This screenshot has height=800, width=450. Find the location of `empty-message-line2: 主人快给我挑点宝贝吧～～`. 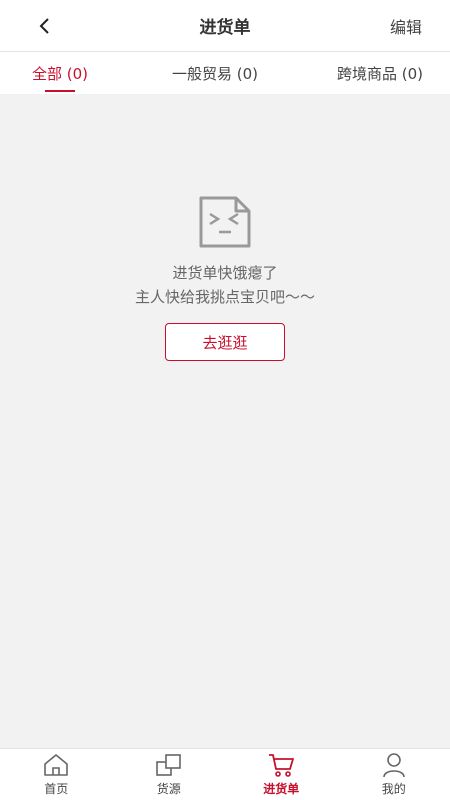

empty-message-line2: 主人快给我挑点宝贝吧～～ is located at coordinates (224, 297).